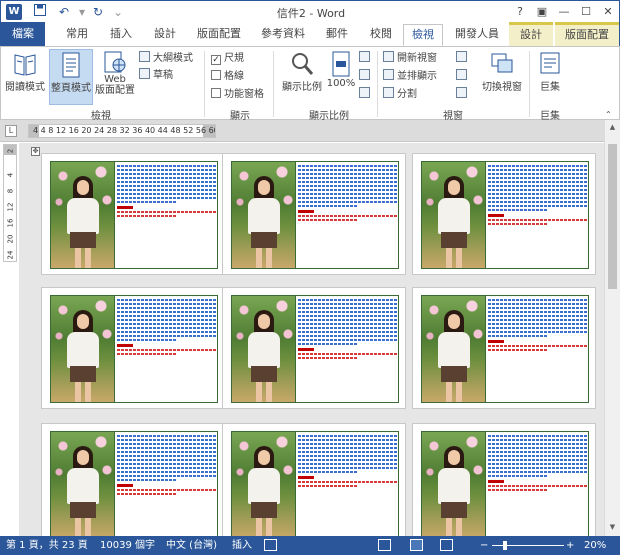  I want to click on tab-selector: L, so click(11, 131).